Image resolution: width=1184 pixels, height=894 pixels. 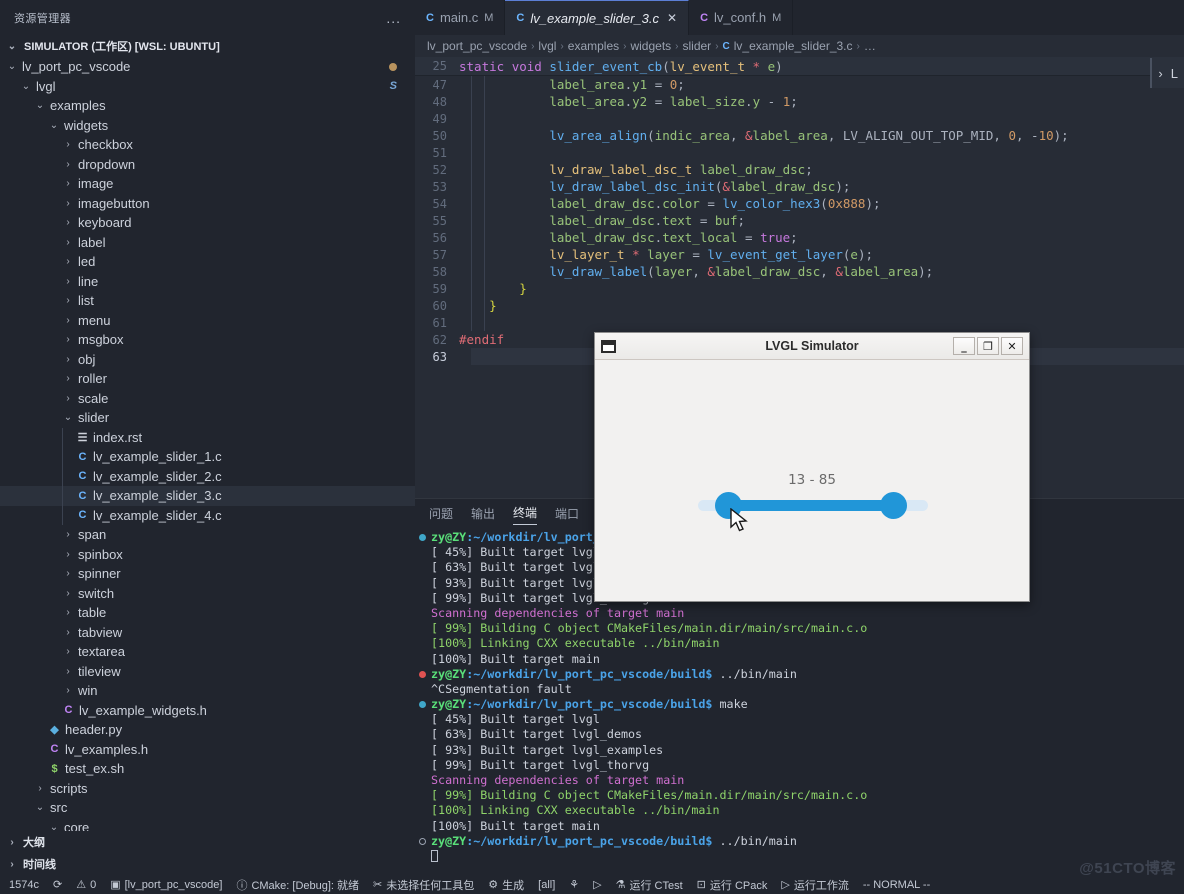 What do you see at coordinates (483, 515) in the screenshot?
I see `panel-tab-1: 输出` at bounding box center [483, 515].